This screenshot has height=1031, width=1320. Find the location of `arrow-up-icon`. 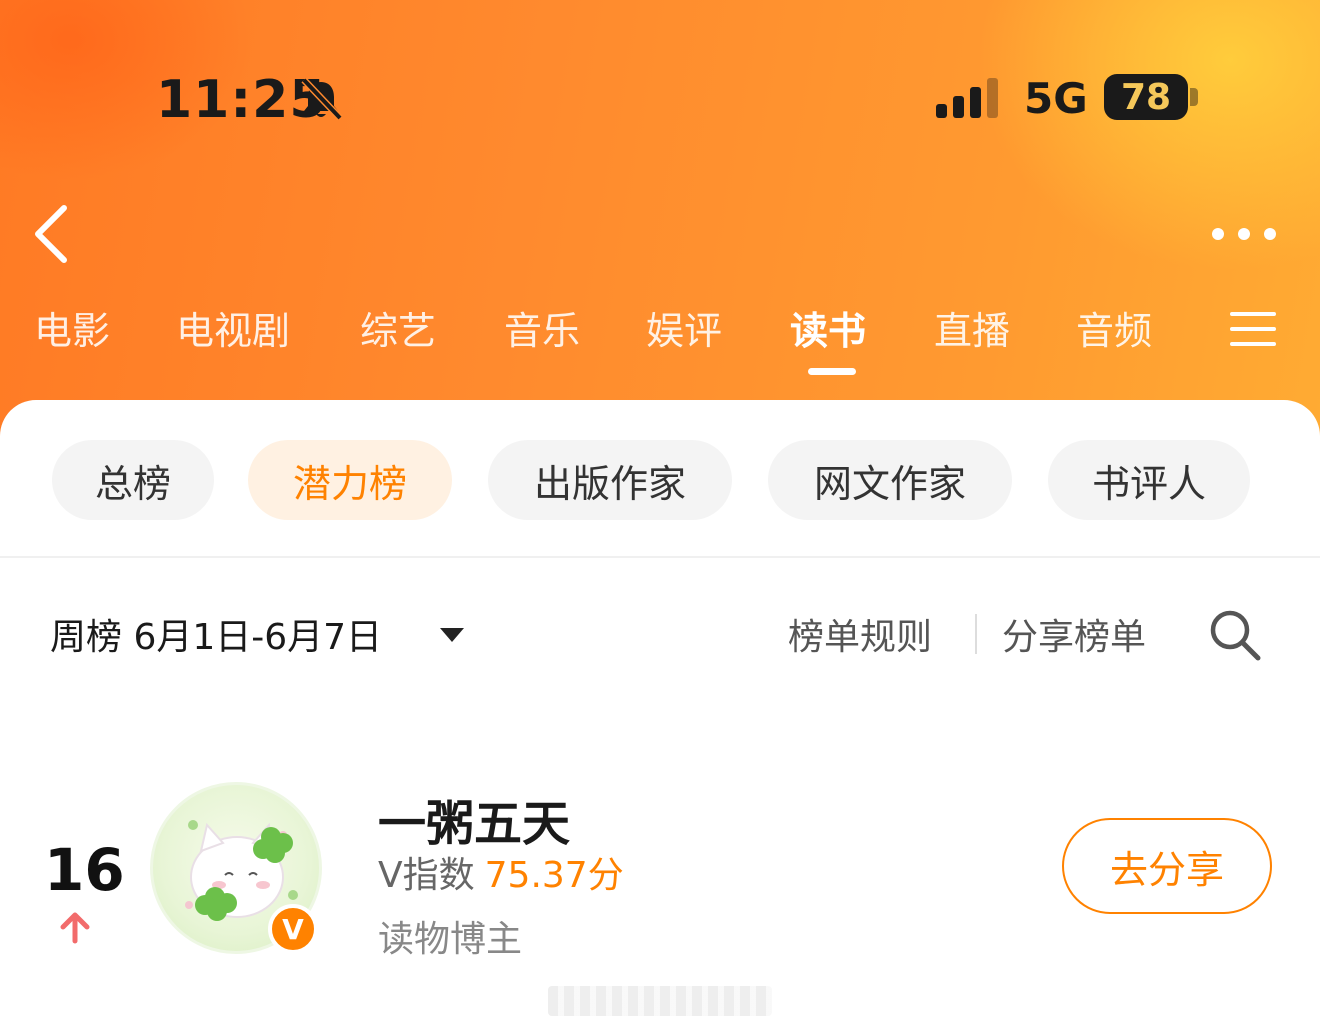

arrow-up-icon is located at coordinates (75, 928).